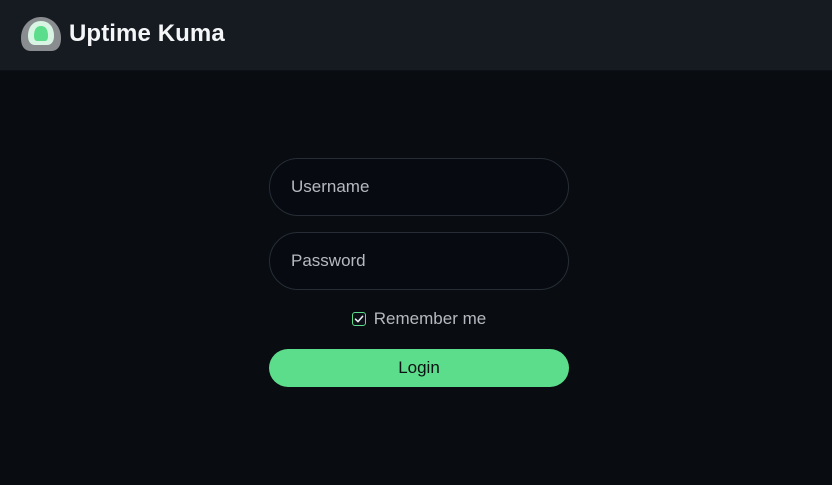 The image size is (832, 485). What do you see at coordinates (419, 368) in the screenshot?
I see `login-button: Login` at bounding box center [419, 368].